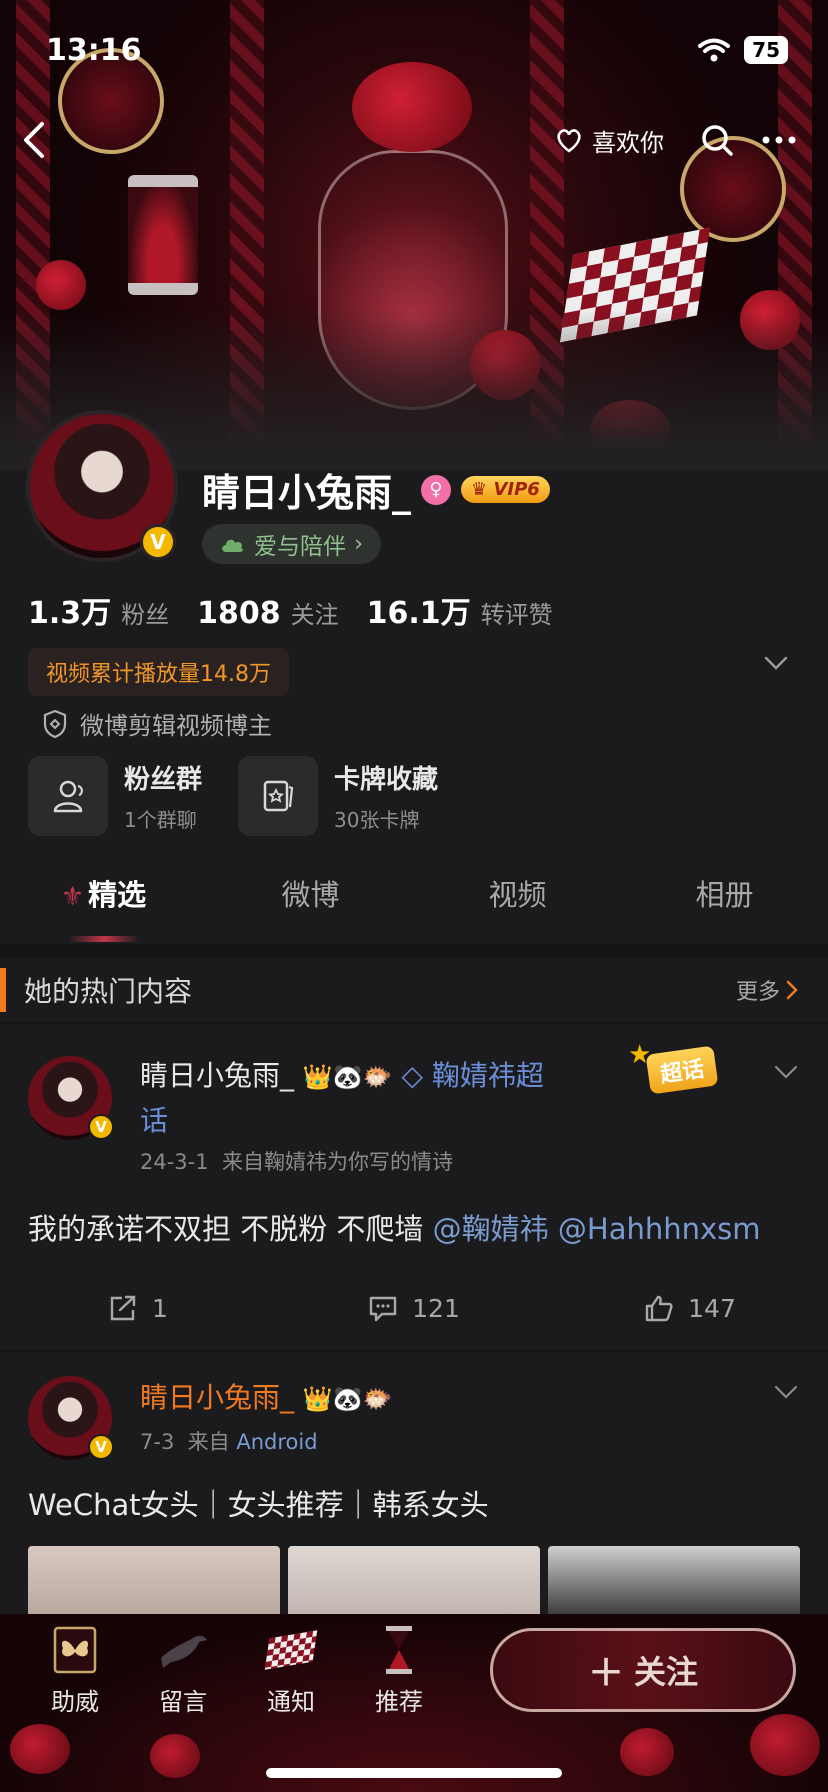 This screenshot has width=828, height=1792. I want to click on vip-badge: ♛ VIP6, so click(505, 489).